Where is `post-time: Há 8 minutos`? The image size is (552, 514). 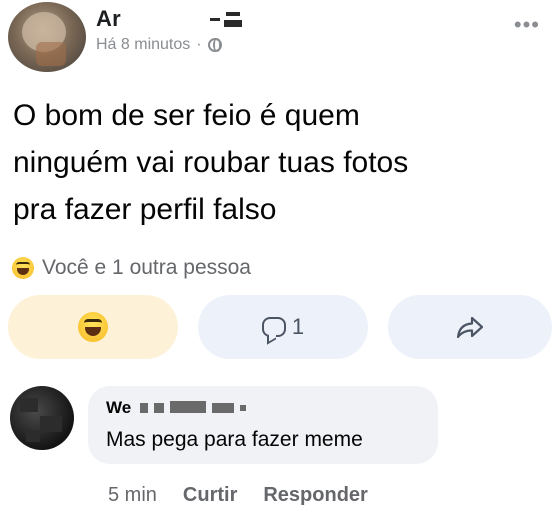
post-time: Há 8 minutos is located at coordinates (143, 45).